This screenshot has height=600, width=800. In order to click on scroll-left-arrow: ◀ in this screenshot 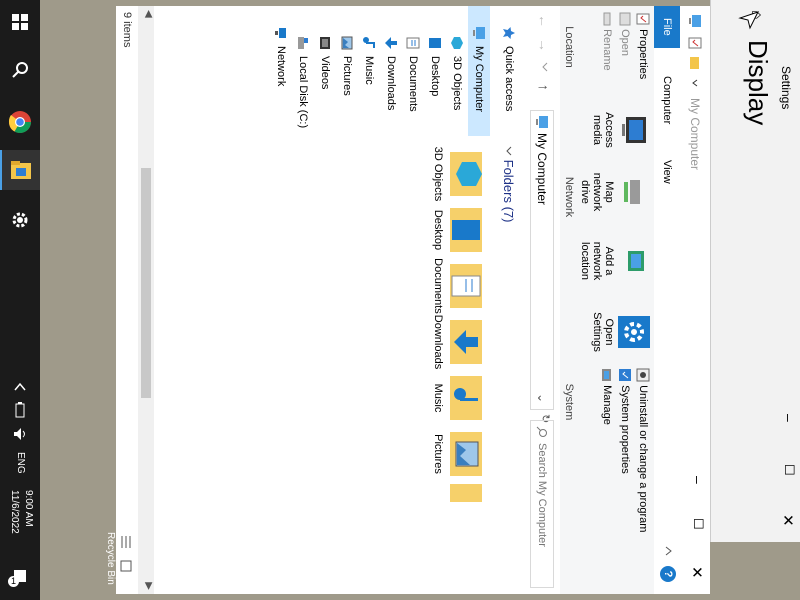, I will do `click(148, 14)`.